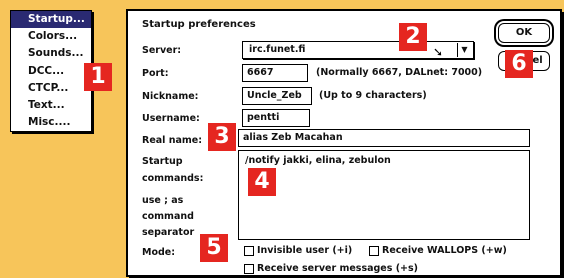  I want to click on nickname-label: Nickname:, so click(170, 96).